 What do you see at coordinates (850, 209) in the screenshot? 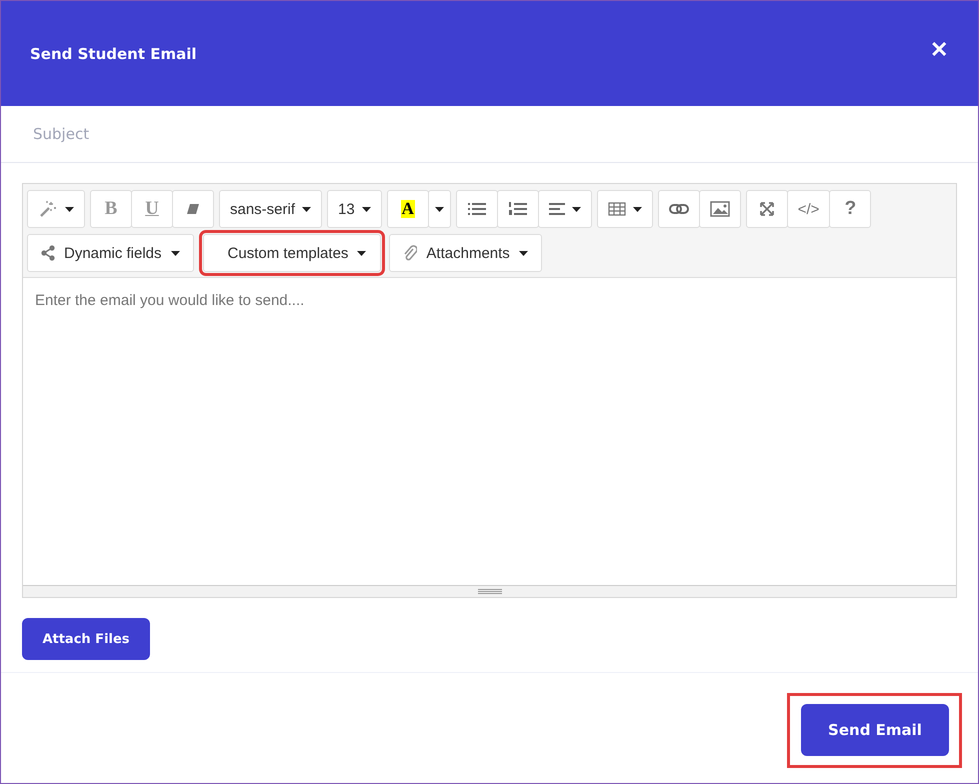
I see `toolbar-button: ?` at bounding box center [850, 209].